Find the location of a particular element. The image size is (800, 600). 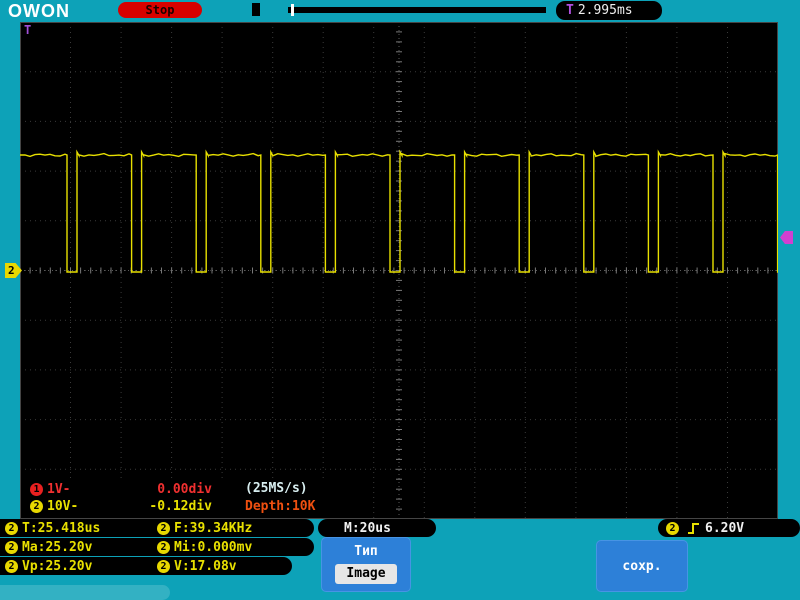

measurement-row-1: 2 T:25.418us 2 F:39.34KHz is located at coordinates (157, 528).